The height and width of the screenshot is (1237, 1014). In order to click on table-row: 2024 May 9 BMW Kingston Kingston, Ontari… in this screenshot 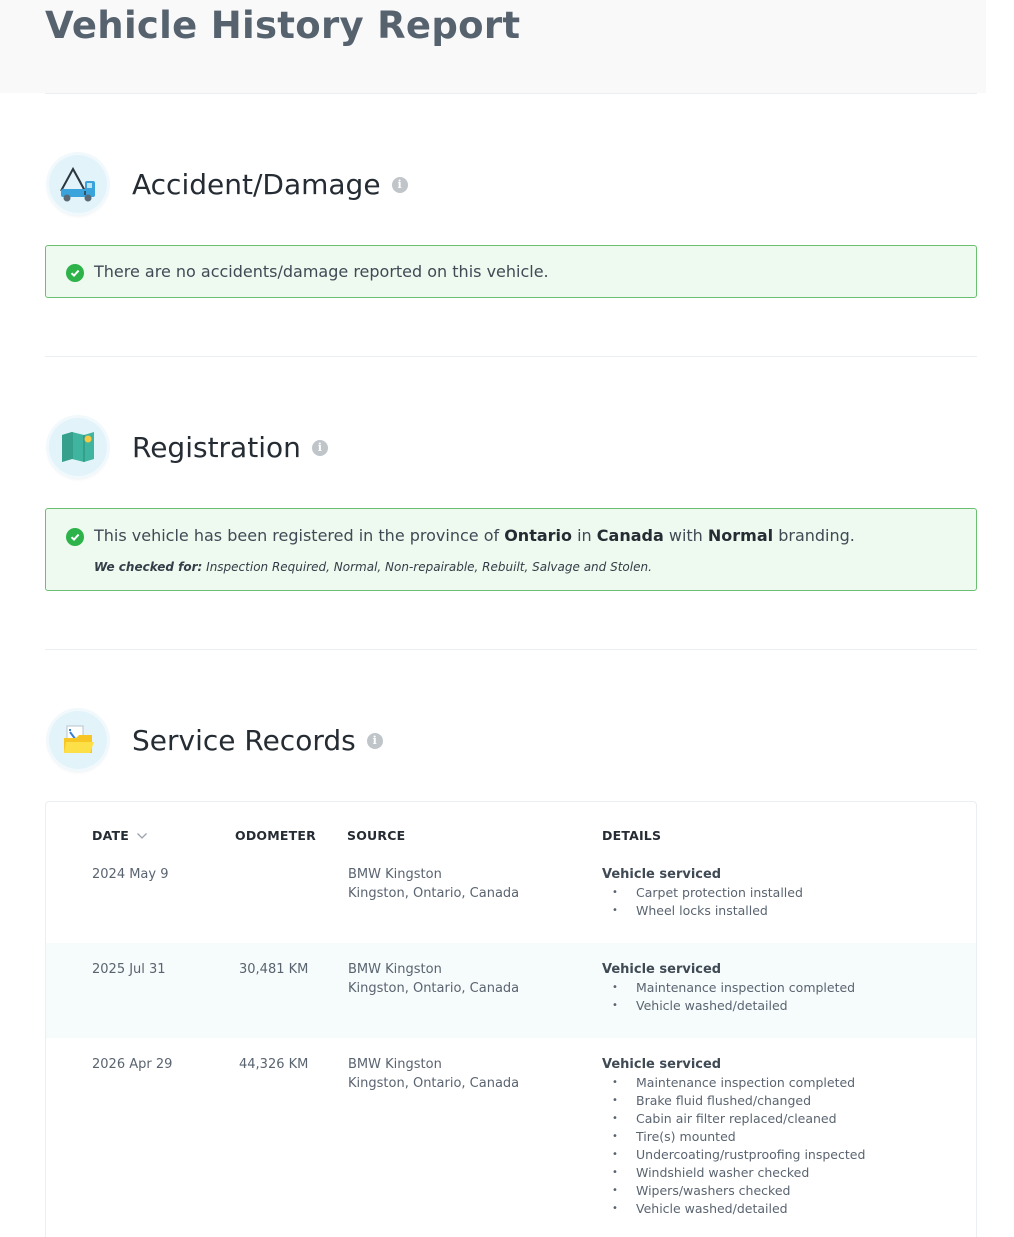, I will do `click(511, 895)`.